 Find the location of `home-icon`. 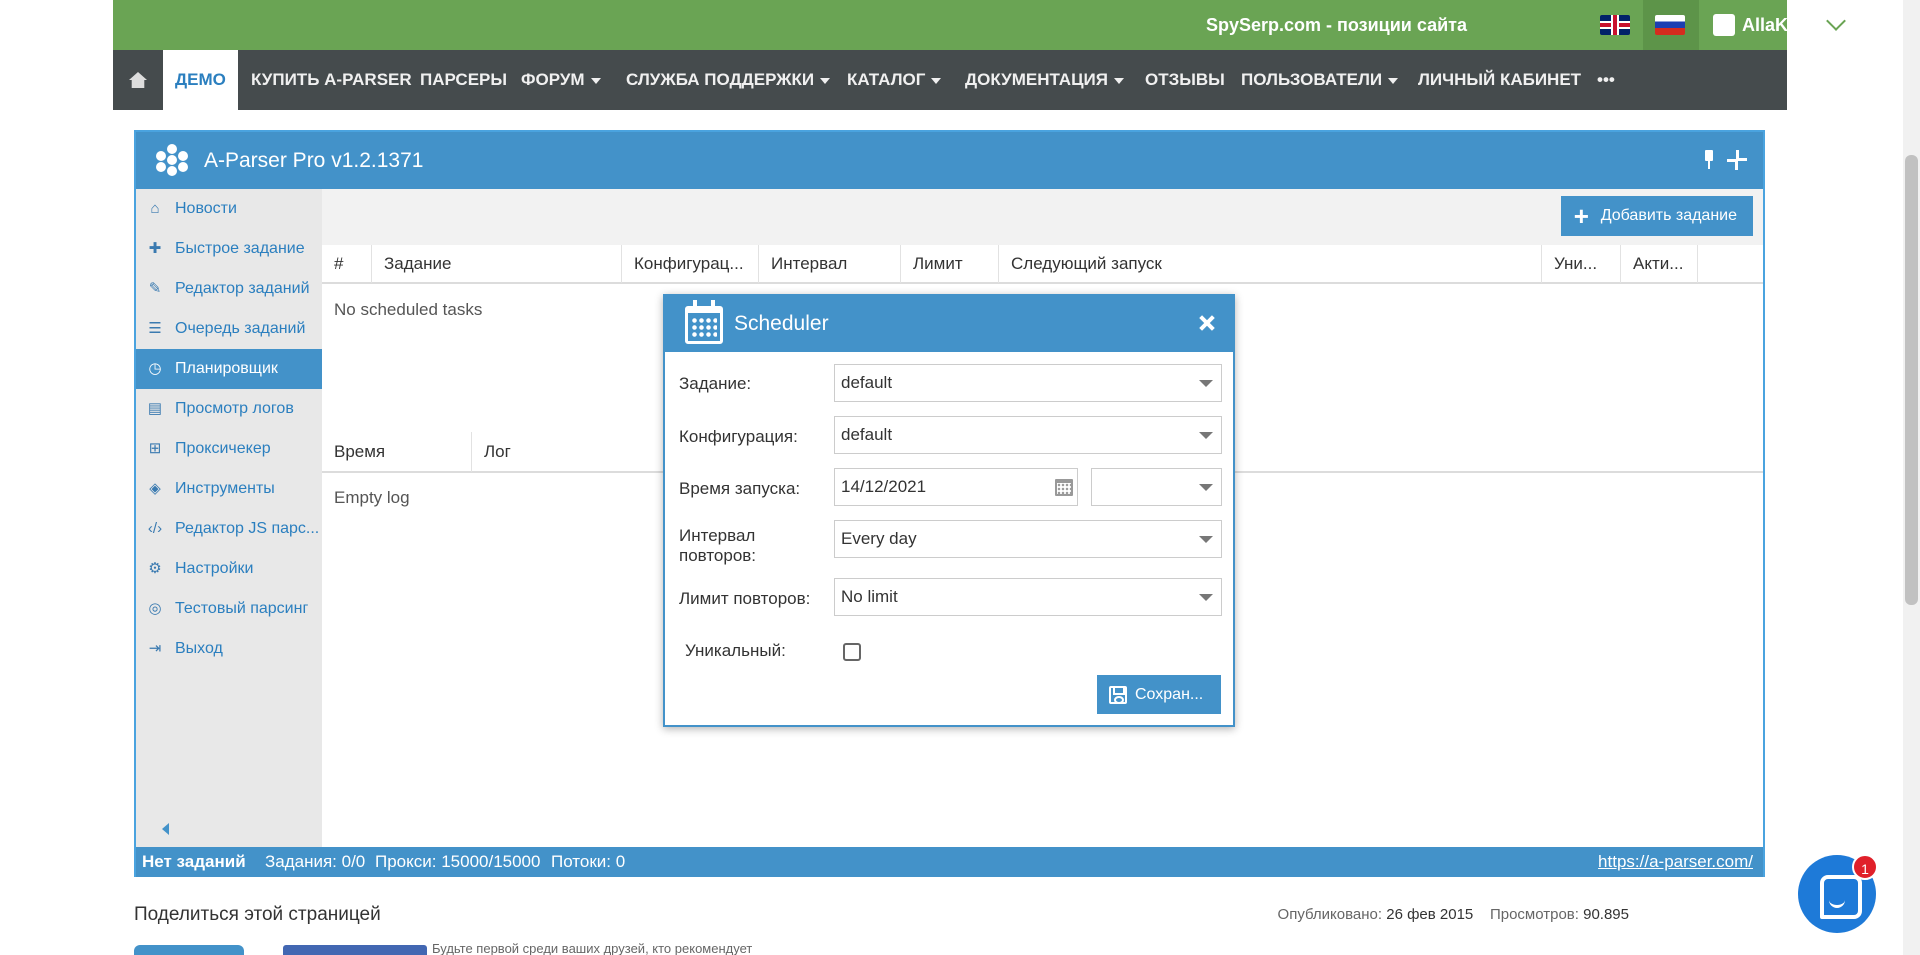

home-icon is located at coordinates (138, 80).